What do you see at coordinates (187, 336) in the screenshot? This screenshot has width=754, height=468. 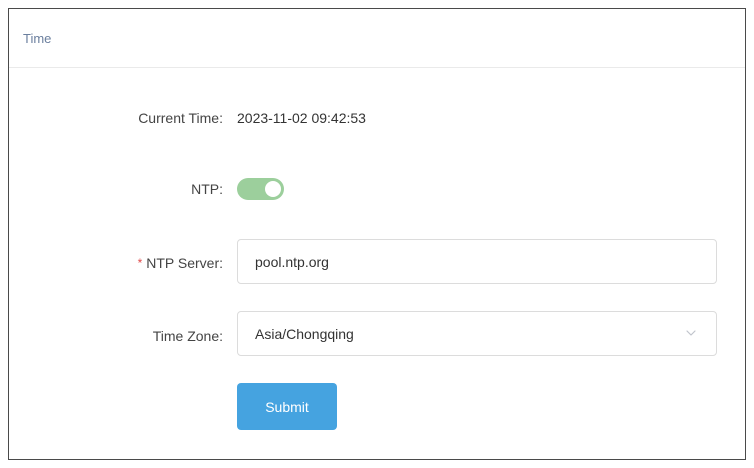 I see `time-zone-label: Time Zone:` at bounding box center [187, 336].